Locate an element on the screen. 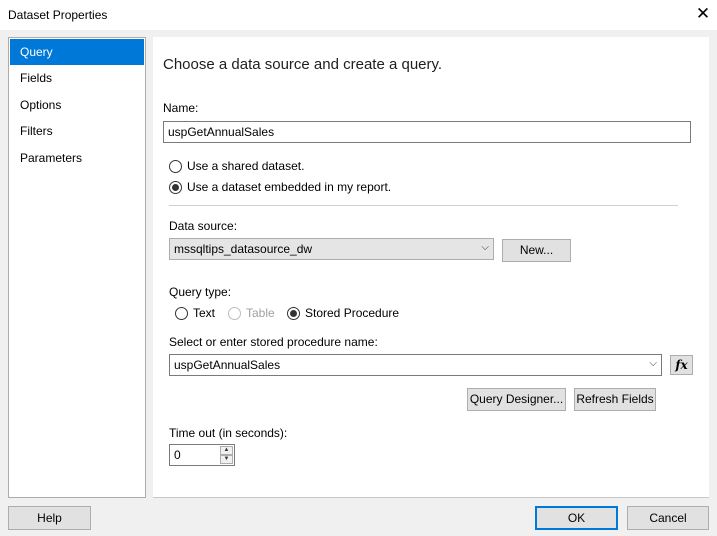 The width and height of the screenshot is (717, 536). sidebar-item-parameters: Parameters is located at coordinates (77, 158).